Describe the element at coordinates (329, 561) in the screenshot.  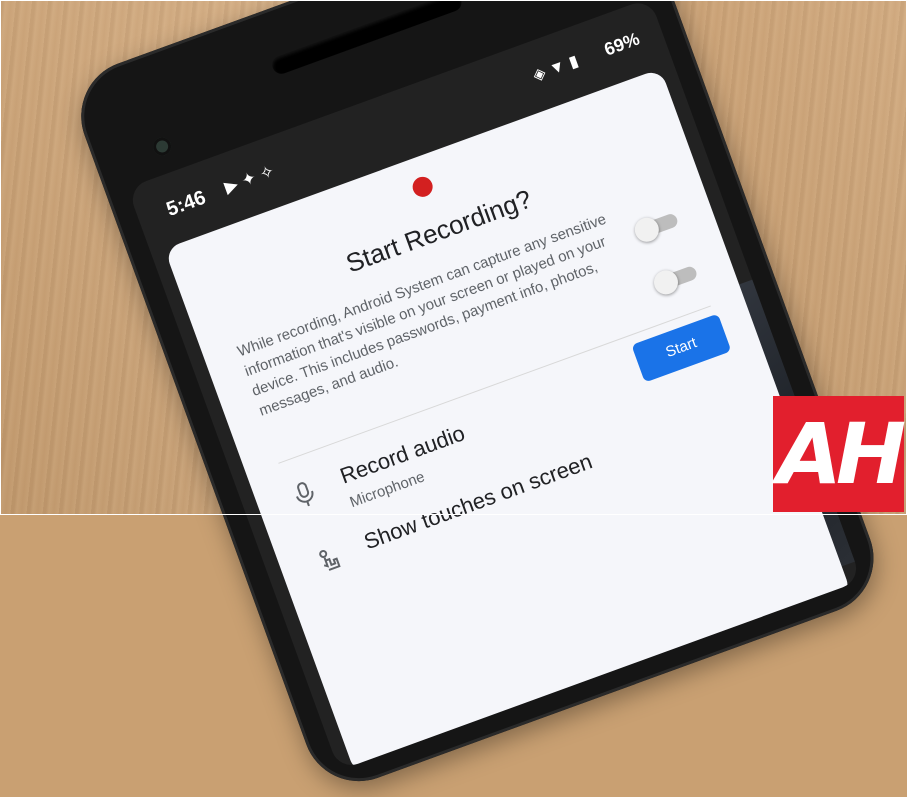
I see `touch-icon` at that location.